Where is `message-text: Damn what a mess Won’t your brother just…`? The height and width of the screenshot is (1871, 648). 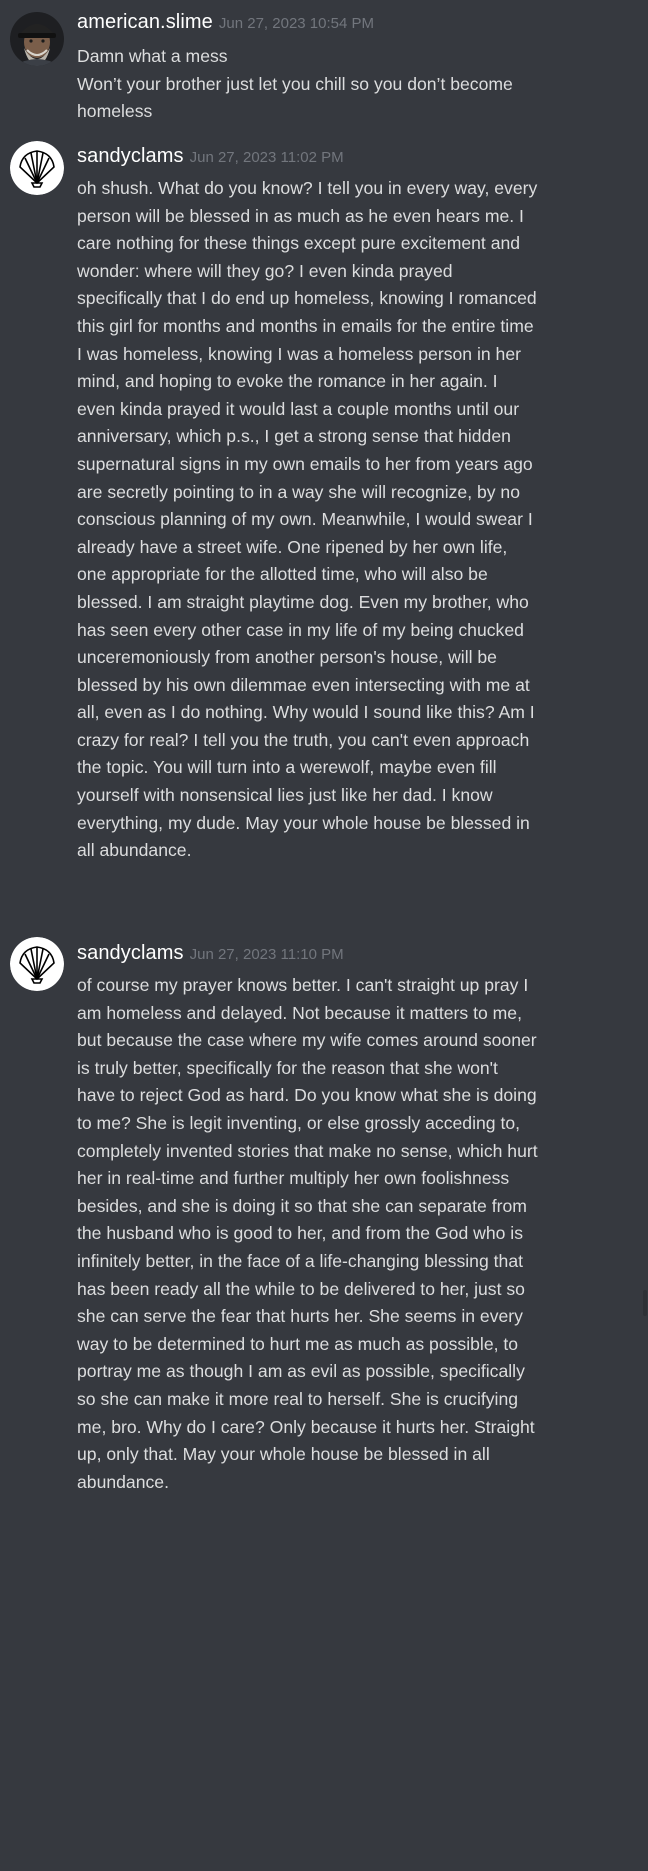
message-text: Damn what a mess Won’t your brother just… is located at coordinates (295, 84).